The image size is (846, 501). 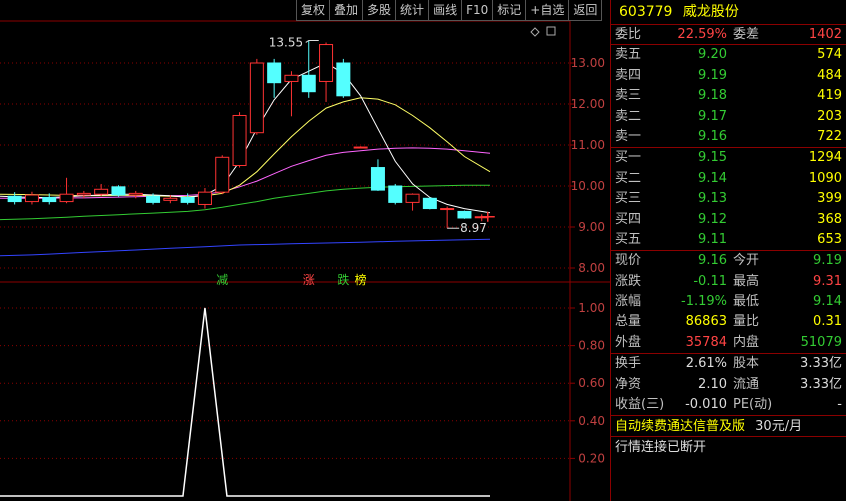 What do you see at coordinates (829, 116) in the screenshot?
I see `sell-volume: 203` at bounding box center [829, 116].